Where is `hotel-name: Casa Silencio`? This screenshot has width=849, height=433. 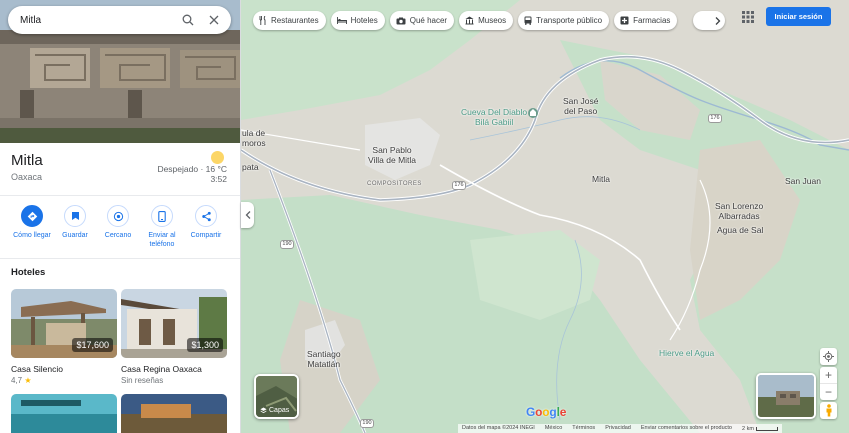 hotel-name: Casa Silencio is located at coordinates (37, 369).